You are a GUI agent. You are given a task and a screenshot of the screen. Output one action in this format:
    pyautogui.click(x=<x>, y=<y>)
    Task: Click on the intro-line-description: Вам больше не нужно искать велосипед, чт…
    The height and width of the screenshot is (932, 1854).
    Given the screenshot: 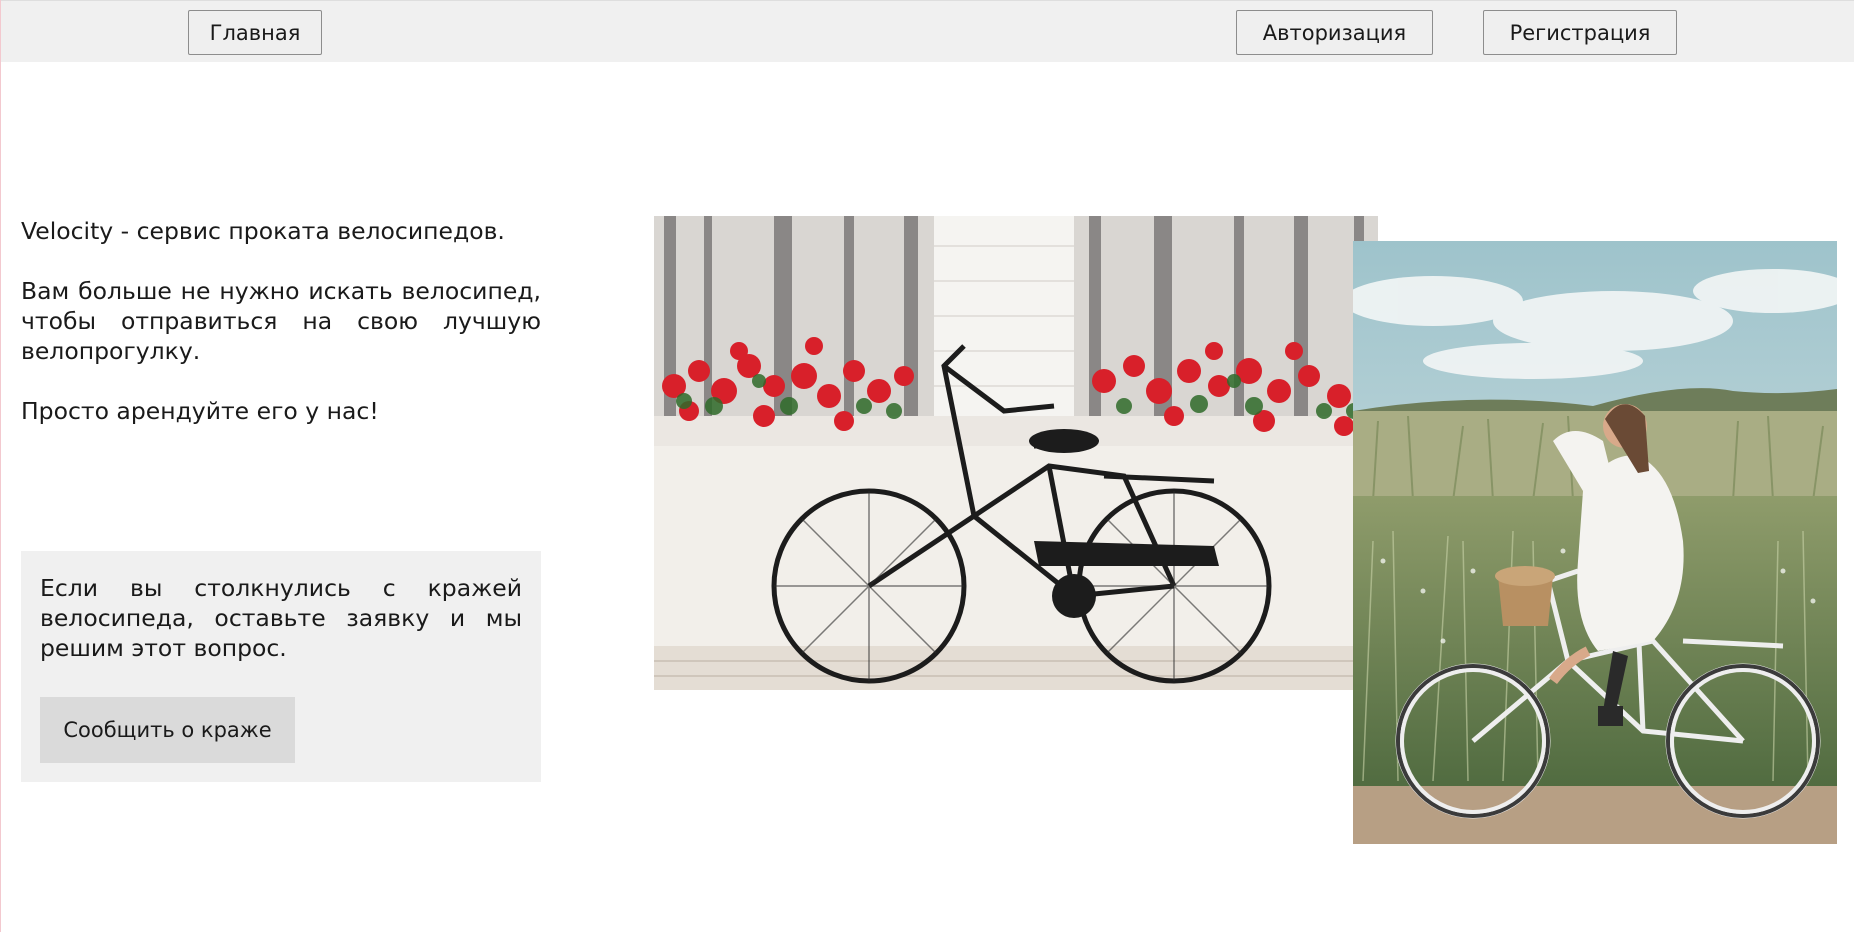 What is the action you would take?
    pyautogui.click(x=281, y=321)
    